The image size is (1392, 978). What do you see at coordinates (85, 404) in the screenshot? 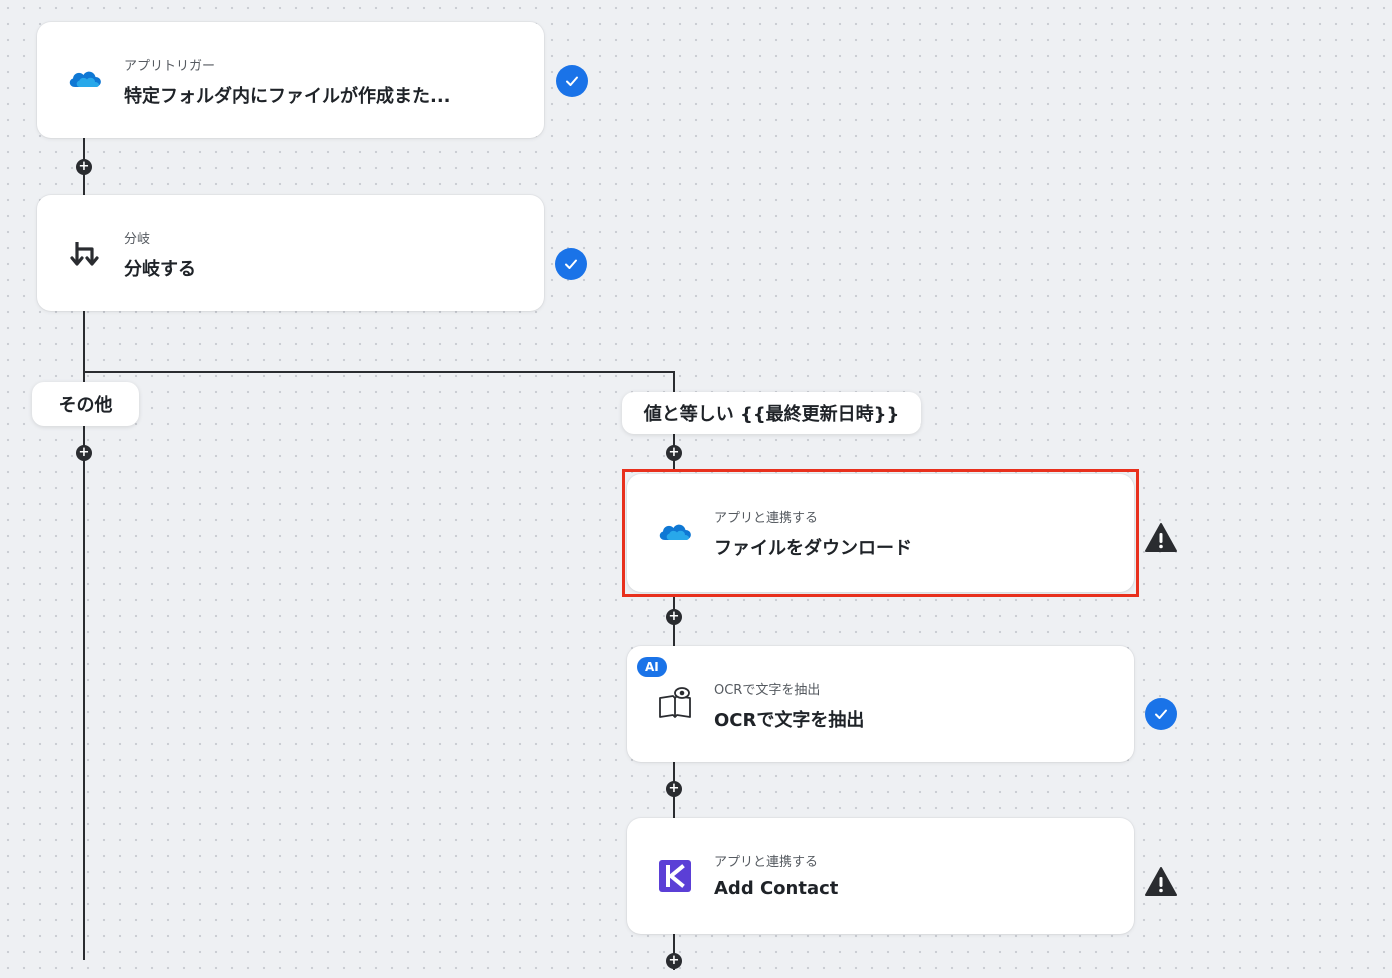
I see `branch-label-other: その他` at bounding box center [85, 404].